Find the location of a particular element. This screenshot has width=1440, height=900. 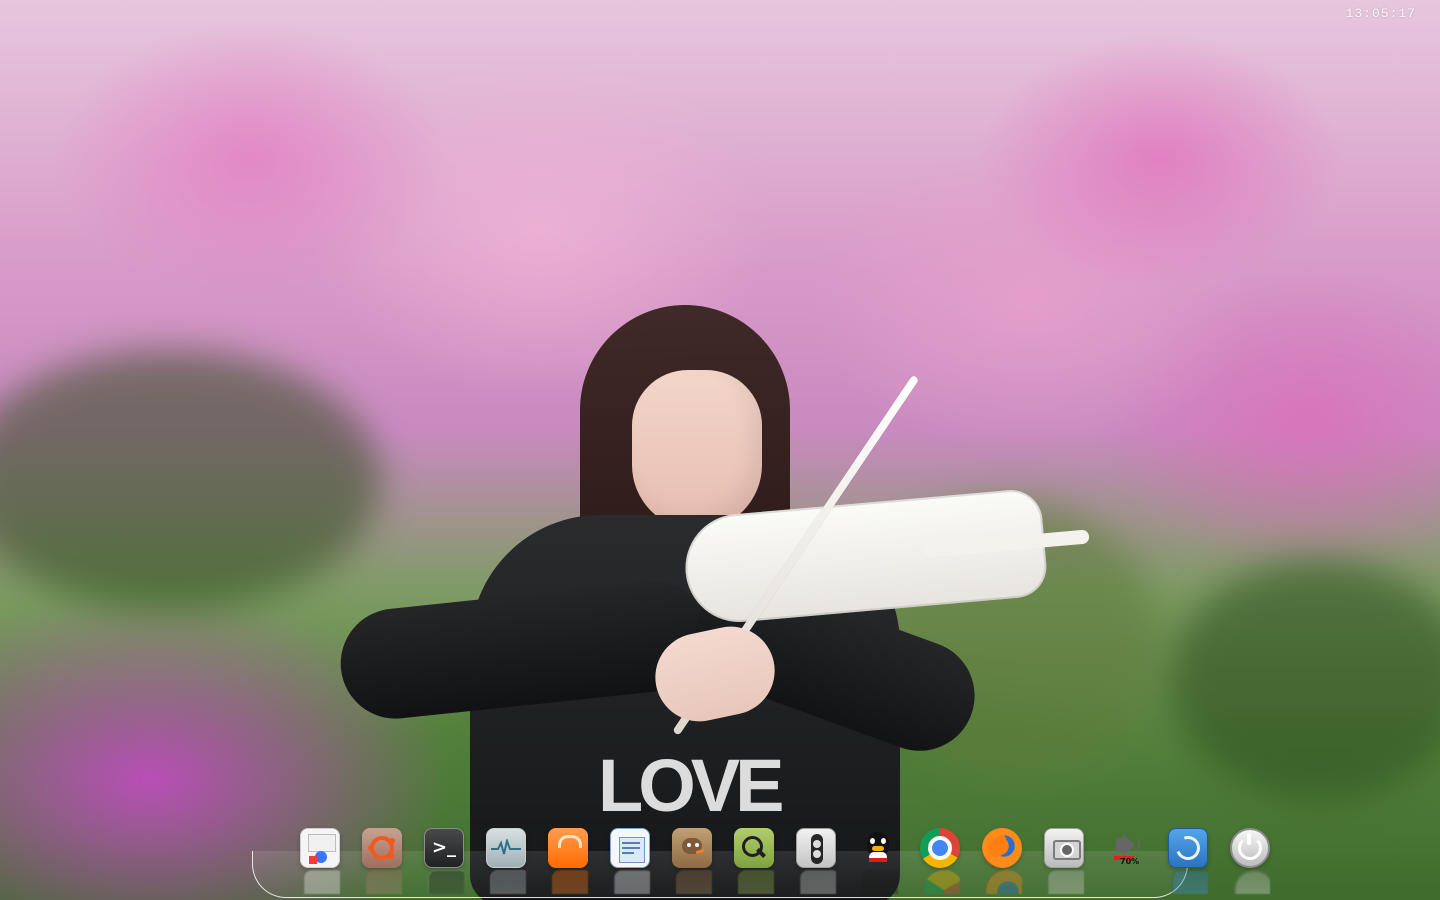

gimp-reflection is located at coordinates (692, 882).